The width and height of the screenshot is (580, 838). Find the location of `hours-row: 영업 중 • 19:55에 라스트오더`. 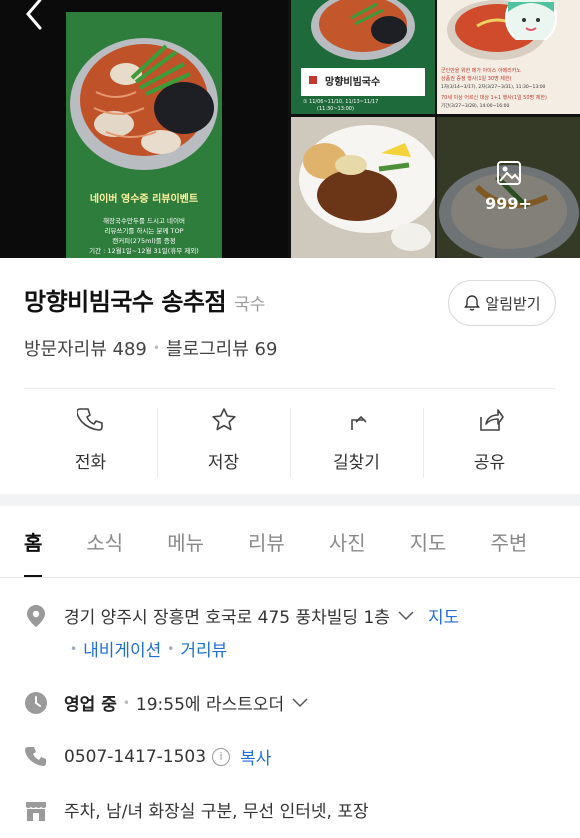

hours-row: 영업 중 • 19:55에 라스트오더 is located at coordinates (294, 702).